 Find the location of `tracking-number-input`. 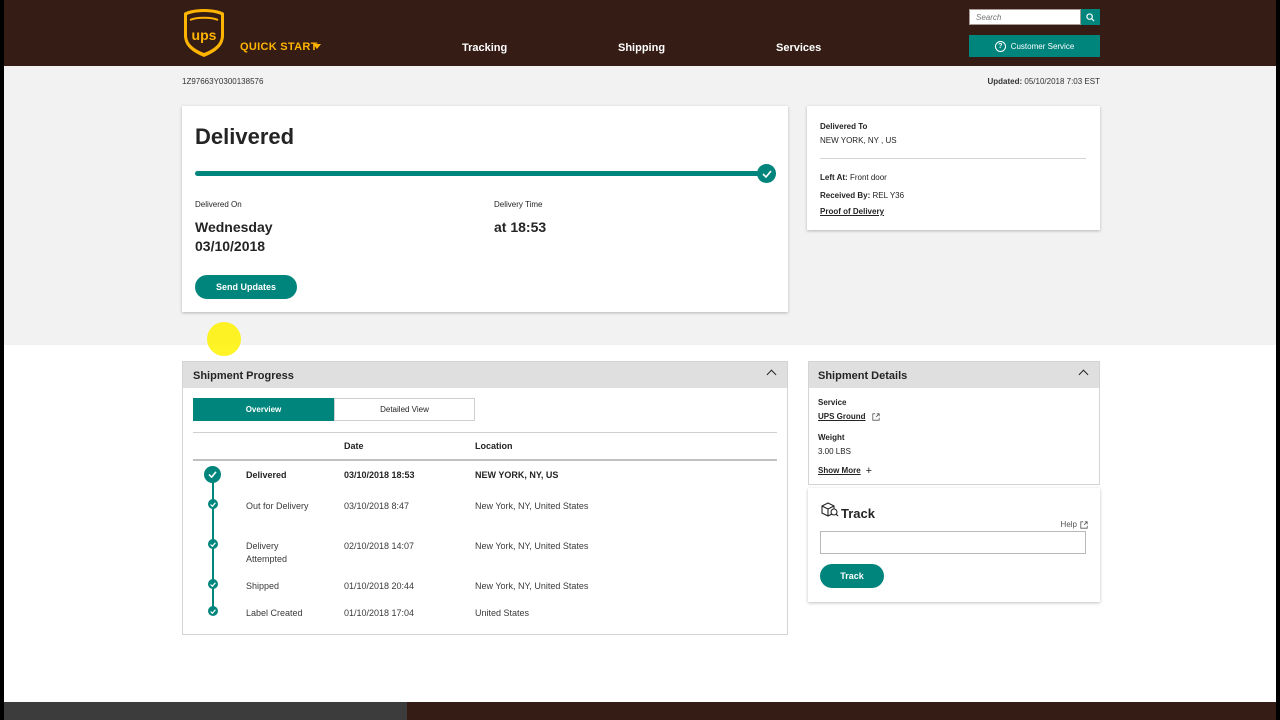

tracking-number-input is located at coordinates (953, 542).